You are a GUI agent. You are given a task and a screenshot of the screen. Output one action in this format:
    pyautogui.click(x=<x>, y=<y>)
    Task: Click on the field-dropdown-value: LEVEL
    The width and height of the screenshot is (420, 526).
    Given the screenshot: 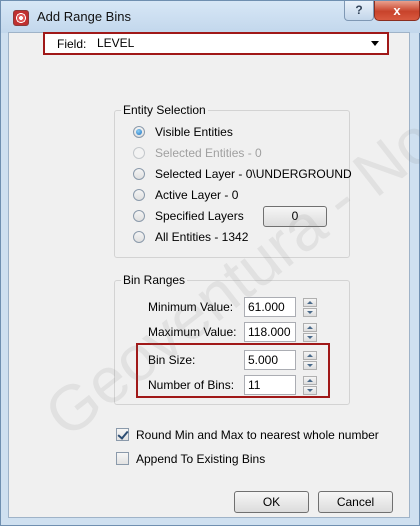 What is the action you would take?
    pyautogui.click(x=116, y=43)
    